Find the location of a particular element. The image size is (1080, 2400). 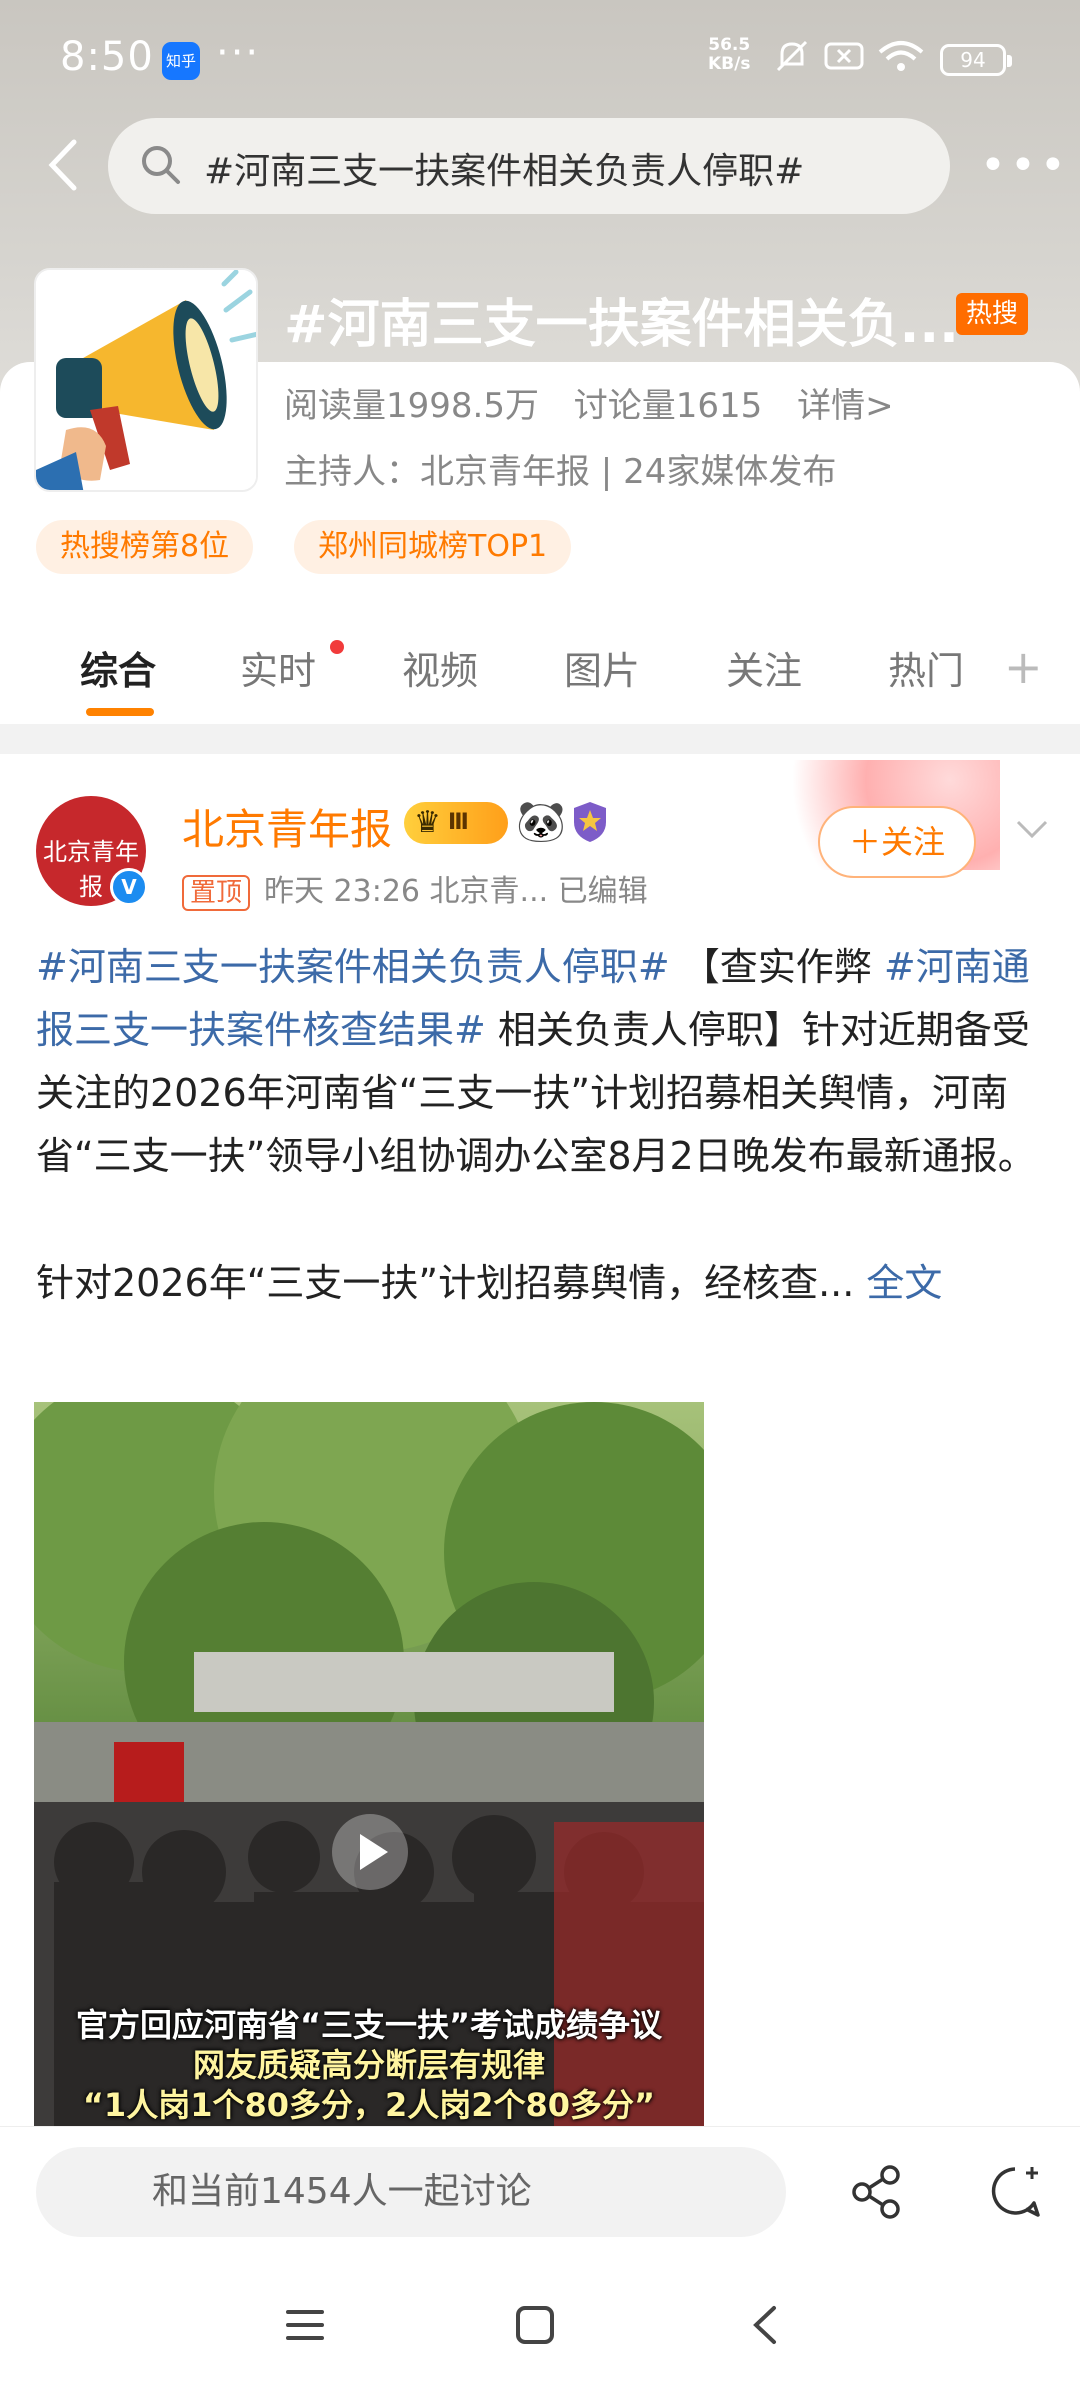

share-icon is located at coordinates (877, 2192).